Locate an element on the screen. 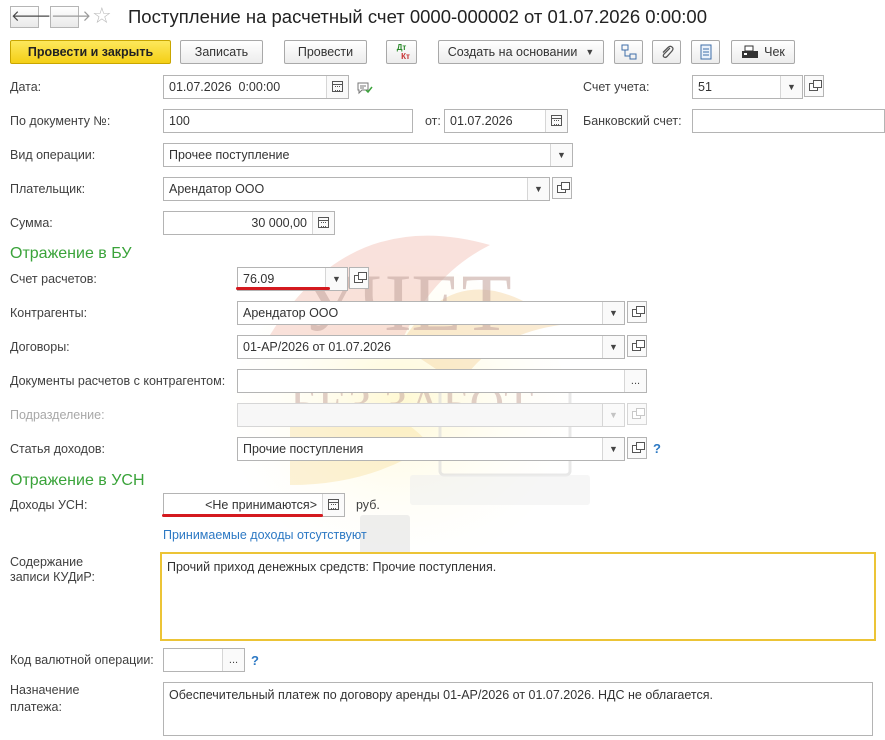 The image size is (885, 740). create-based-on-label: Создать на основании is located at coordinates (512, 52).